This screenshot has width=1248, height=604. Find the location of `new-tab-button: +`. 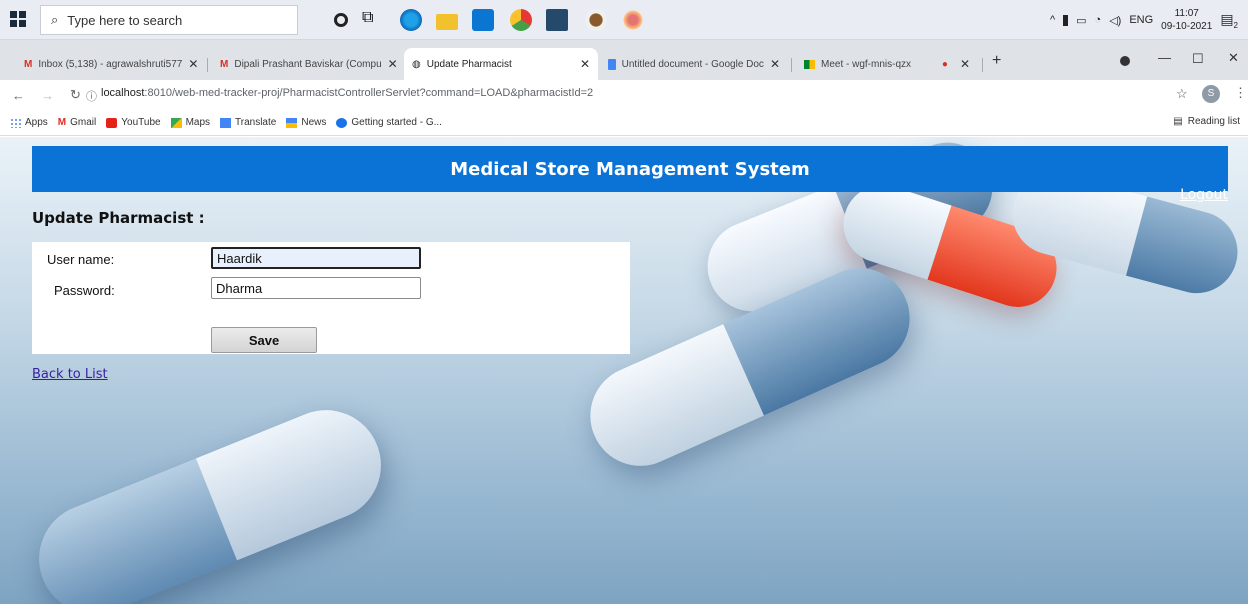

new-tab-button: + is located at coordinates (996, 61).